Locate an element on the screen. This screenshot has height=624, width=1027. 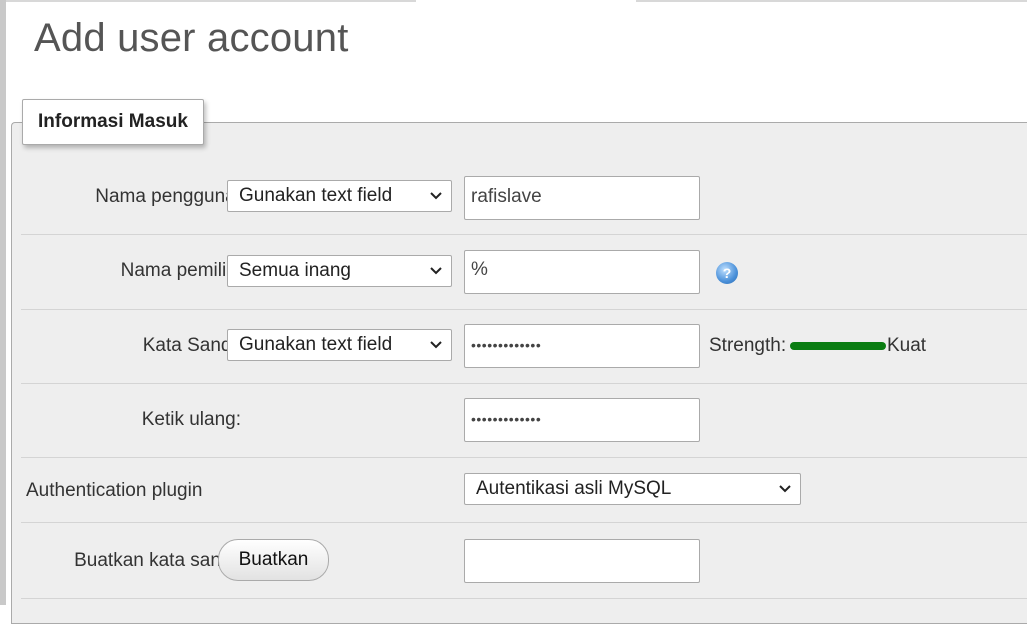
password-type-value: Gunakan text field is located at coordinates (316, 344).